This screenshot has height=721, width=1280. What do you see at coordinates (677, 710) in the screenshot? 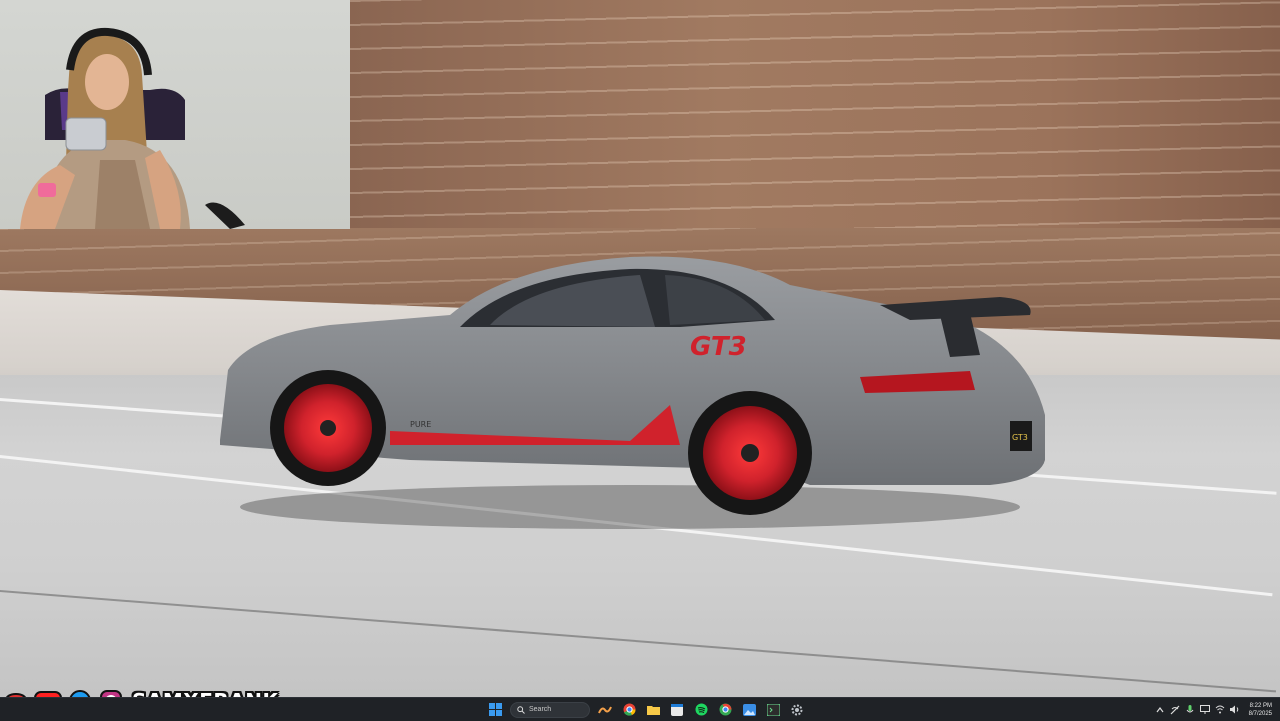
I see `calendar-app-icon` at bounding box center [677, 710].